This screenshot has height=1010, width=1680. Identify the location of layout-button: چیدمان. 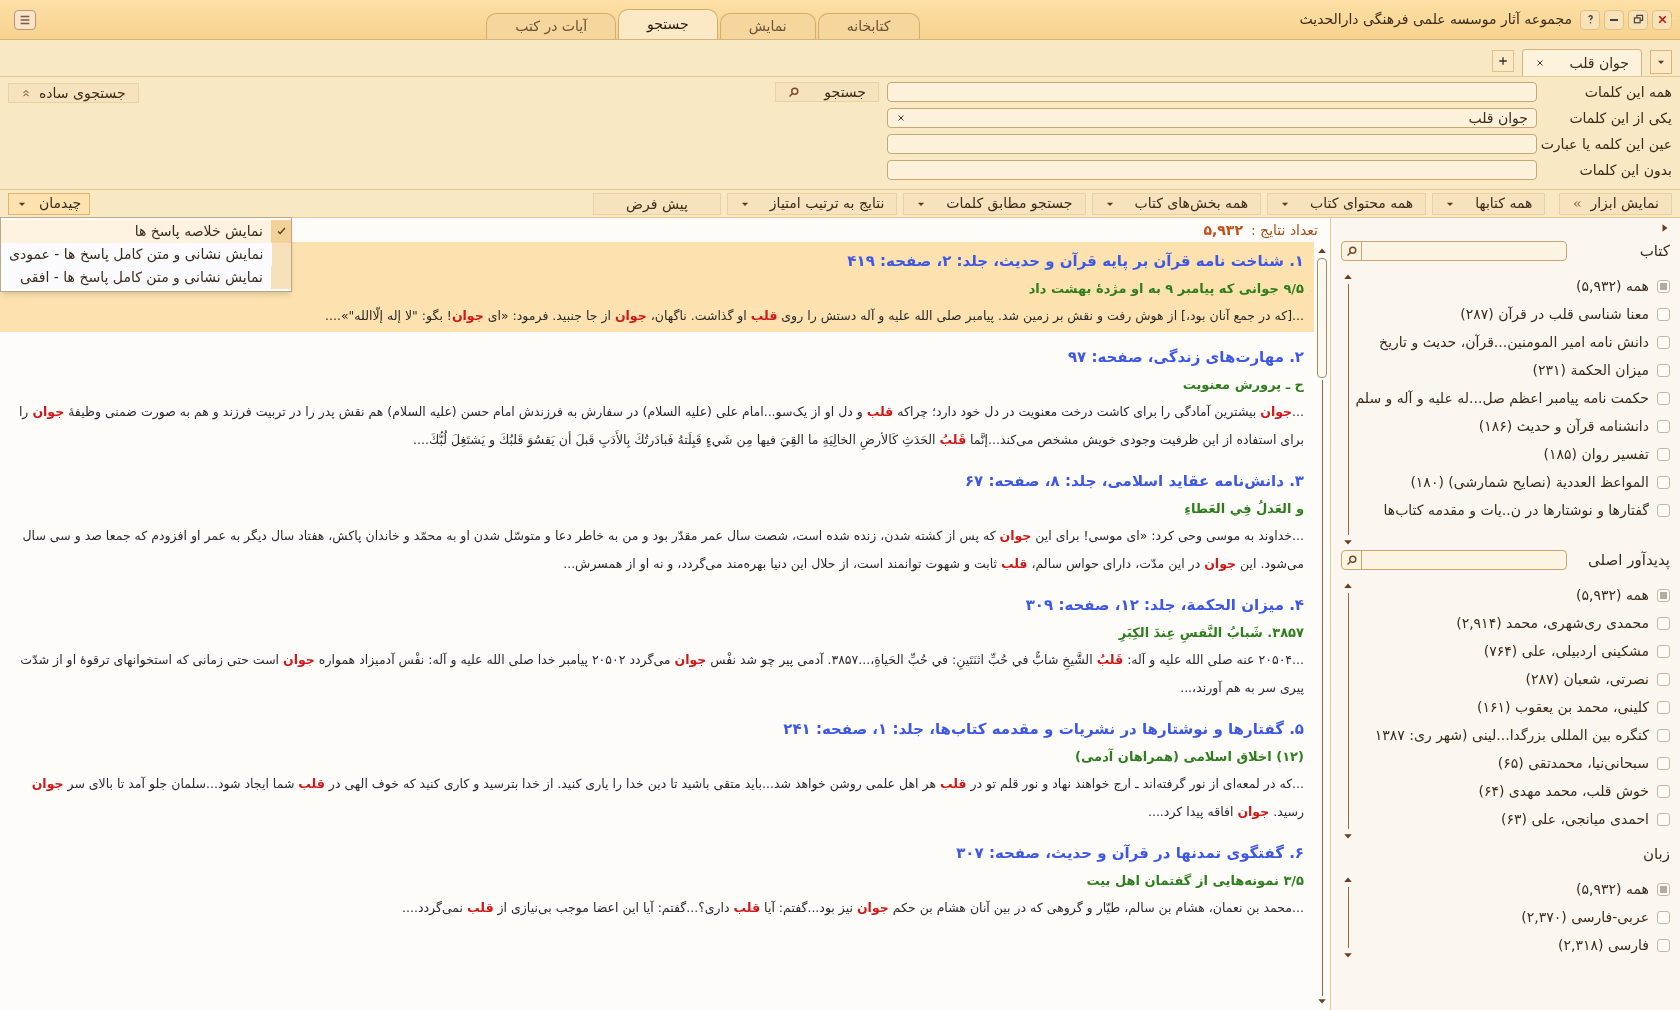
(49, 203).